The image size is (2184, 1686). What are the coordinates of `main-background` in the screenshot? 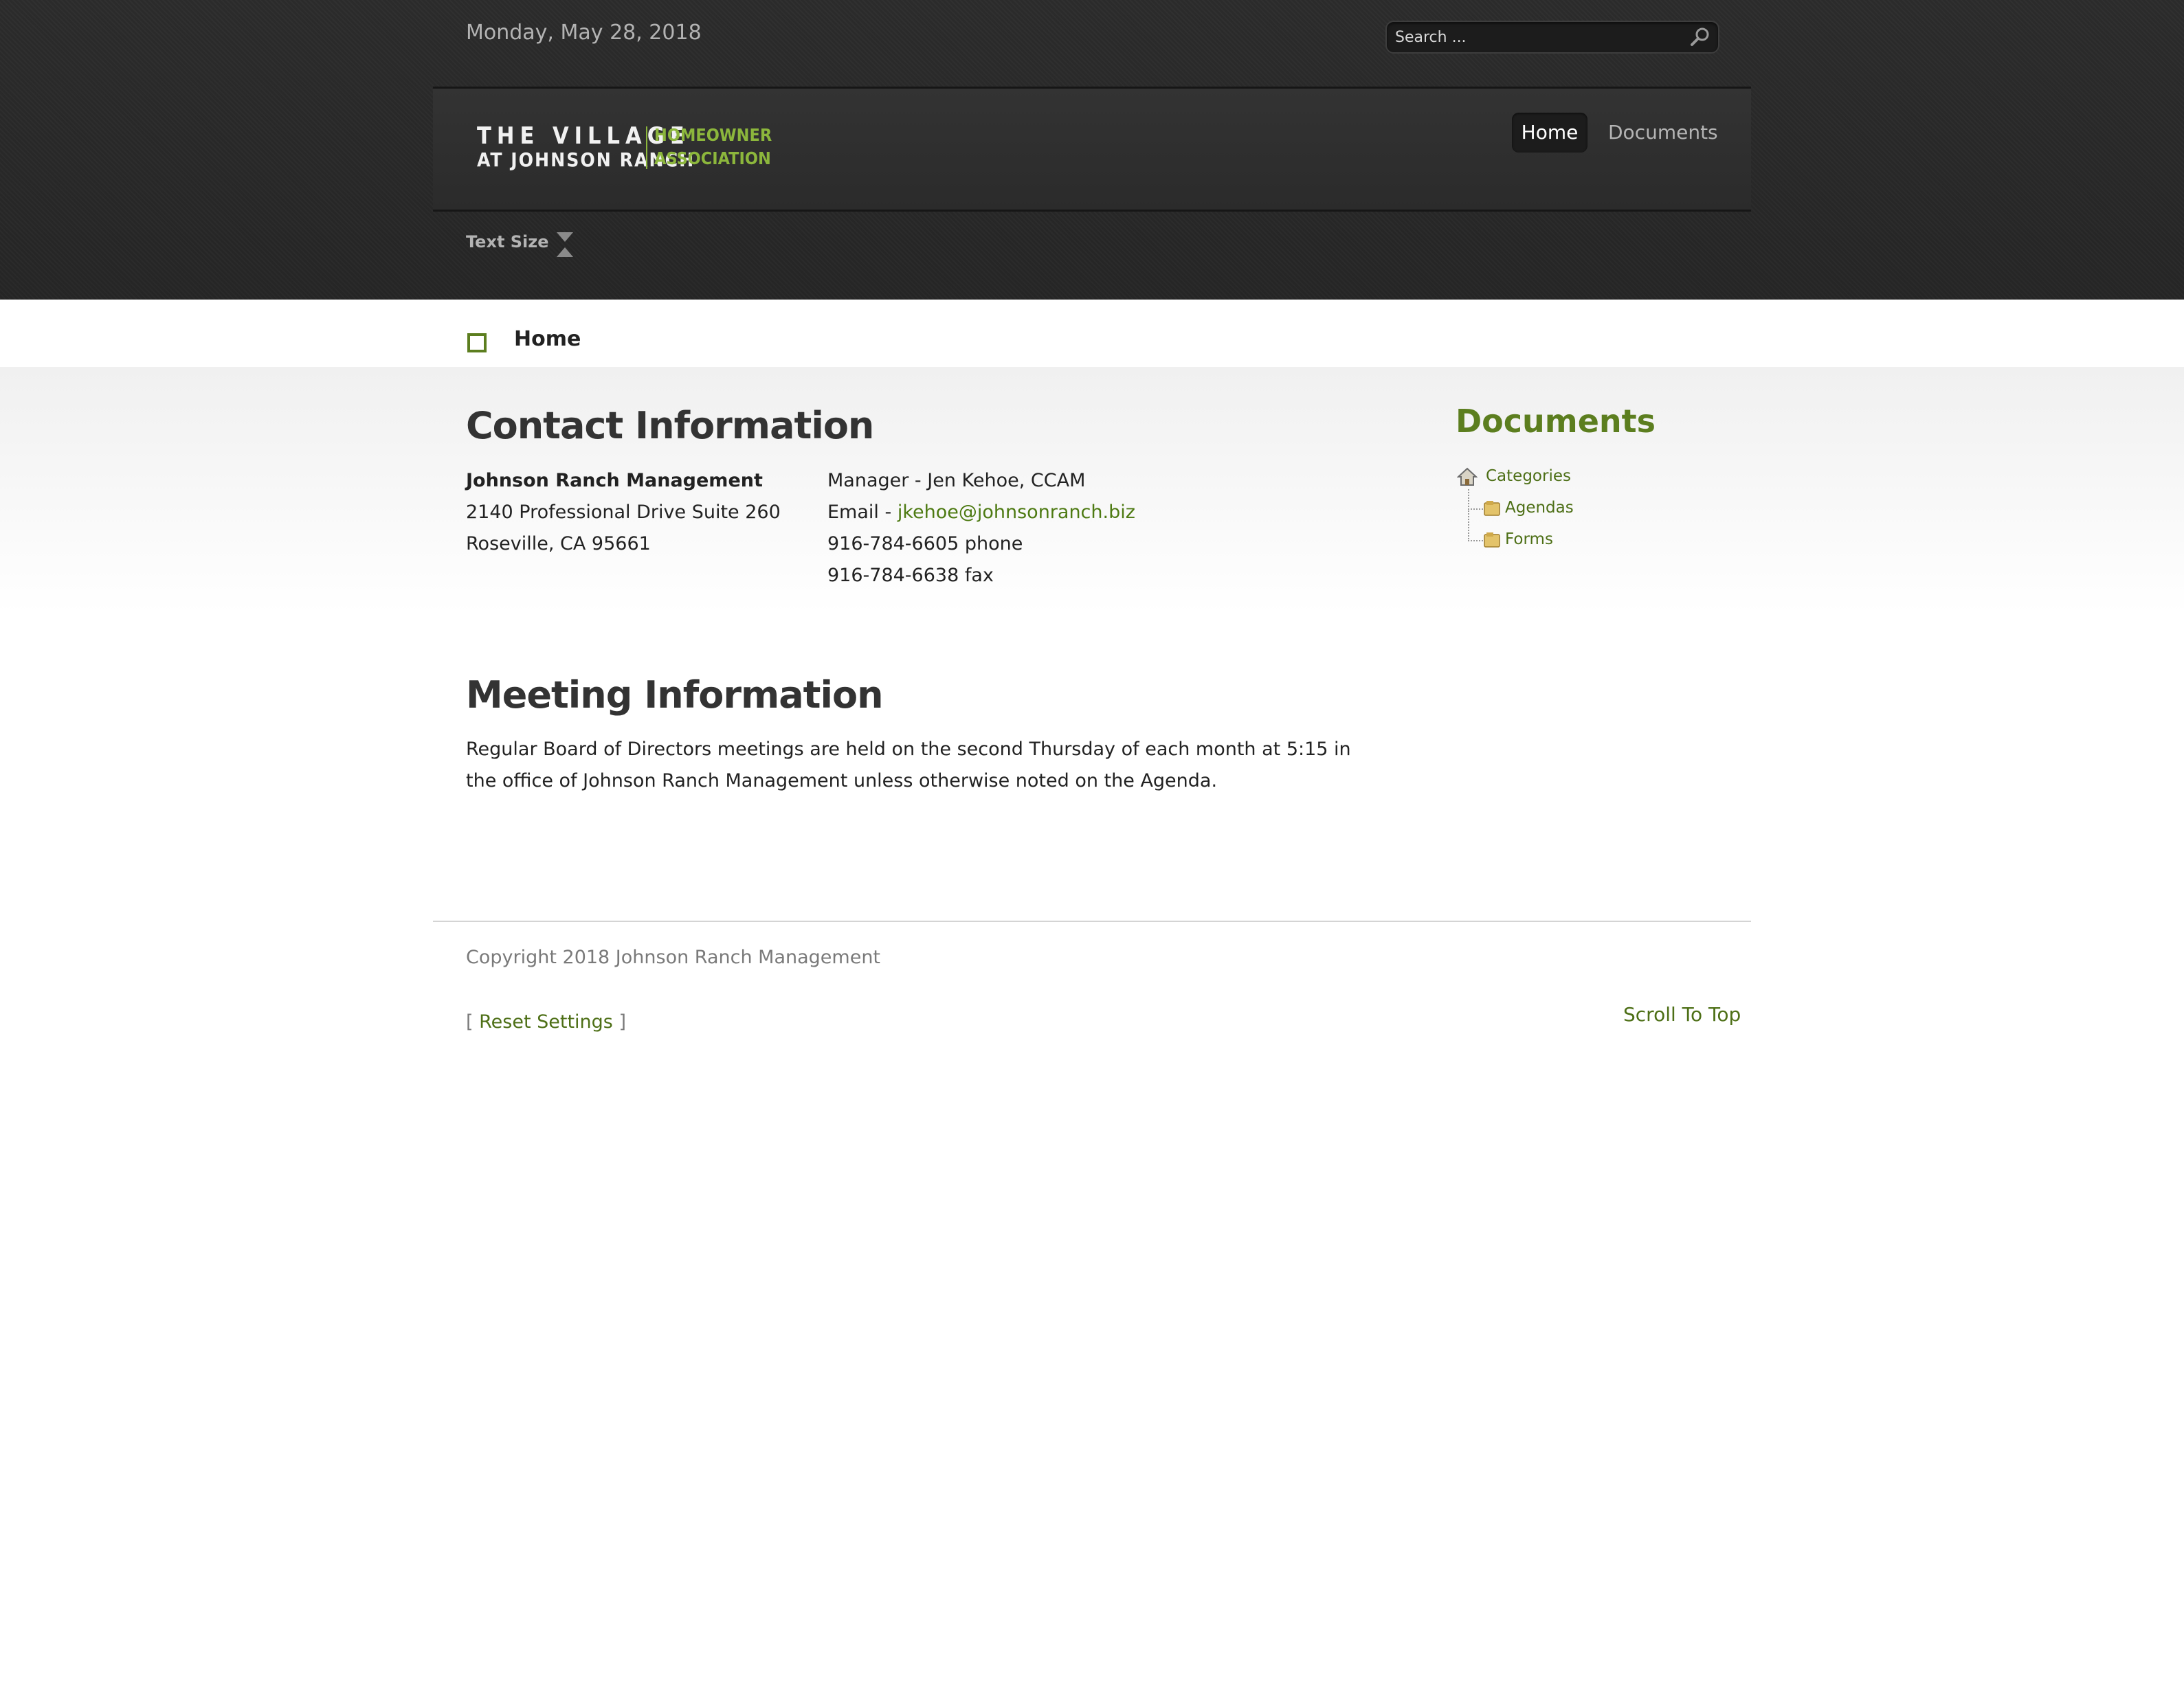 It's located at (1092, 490).